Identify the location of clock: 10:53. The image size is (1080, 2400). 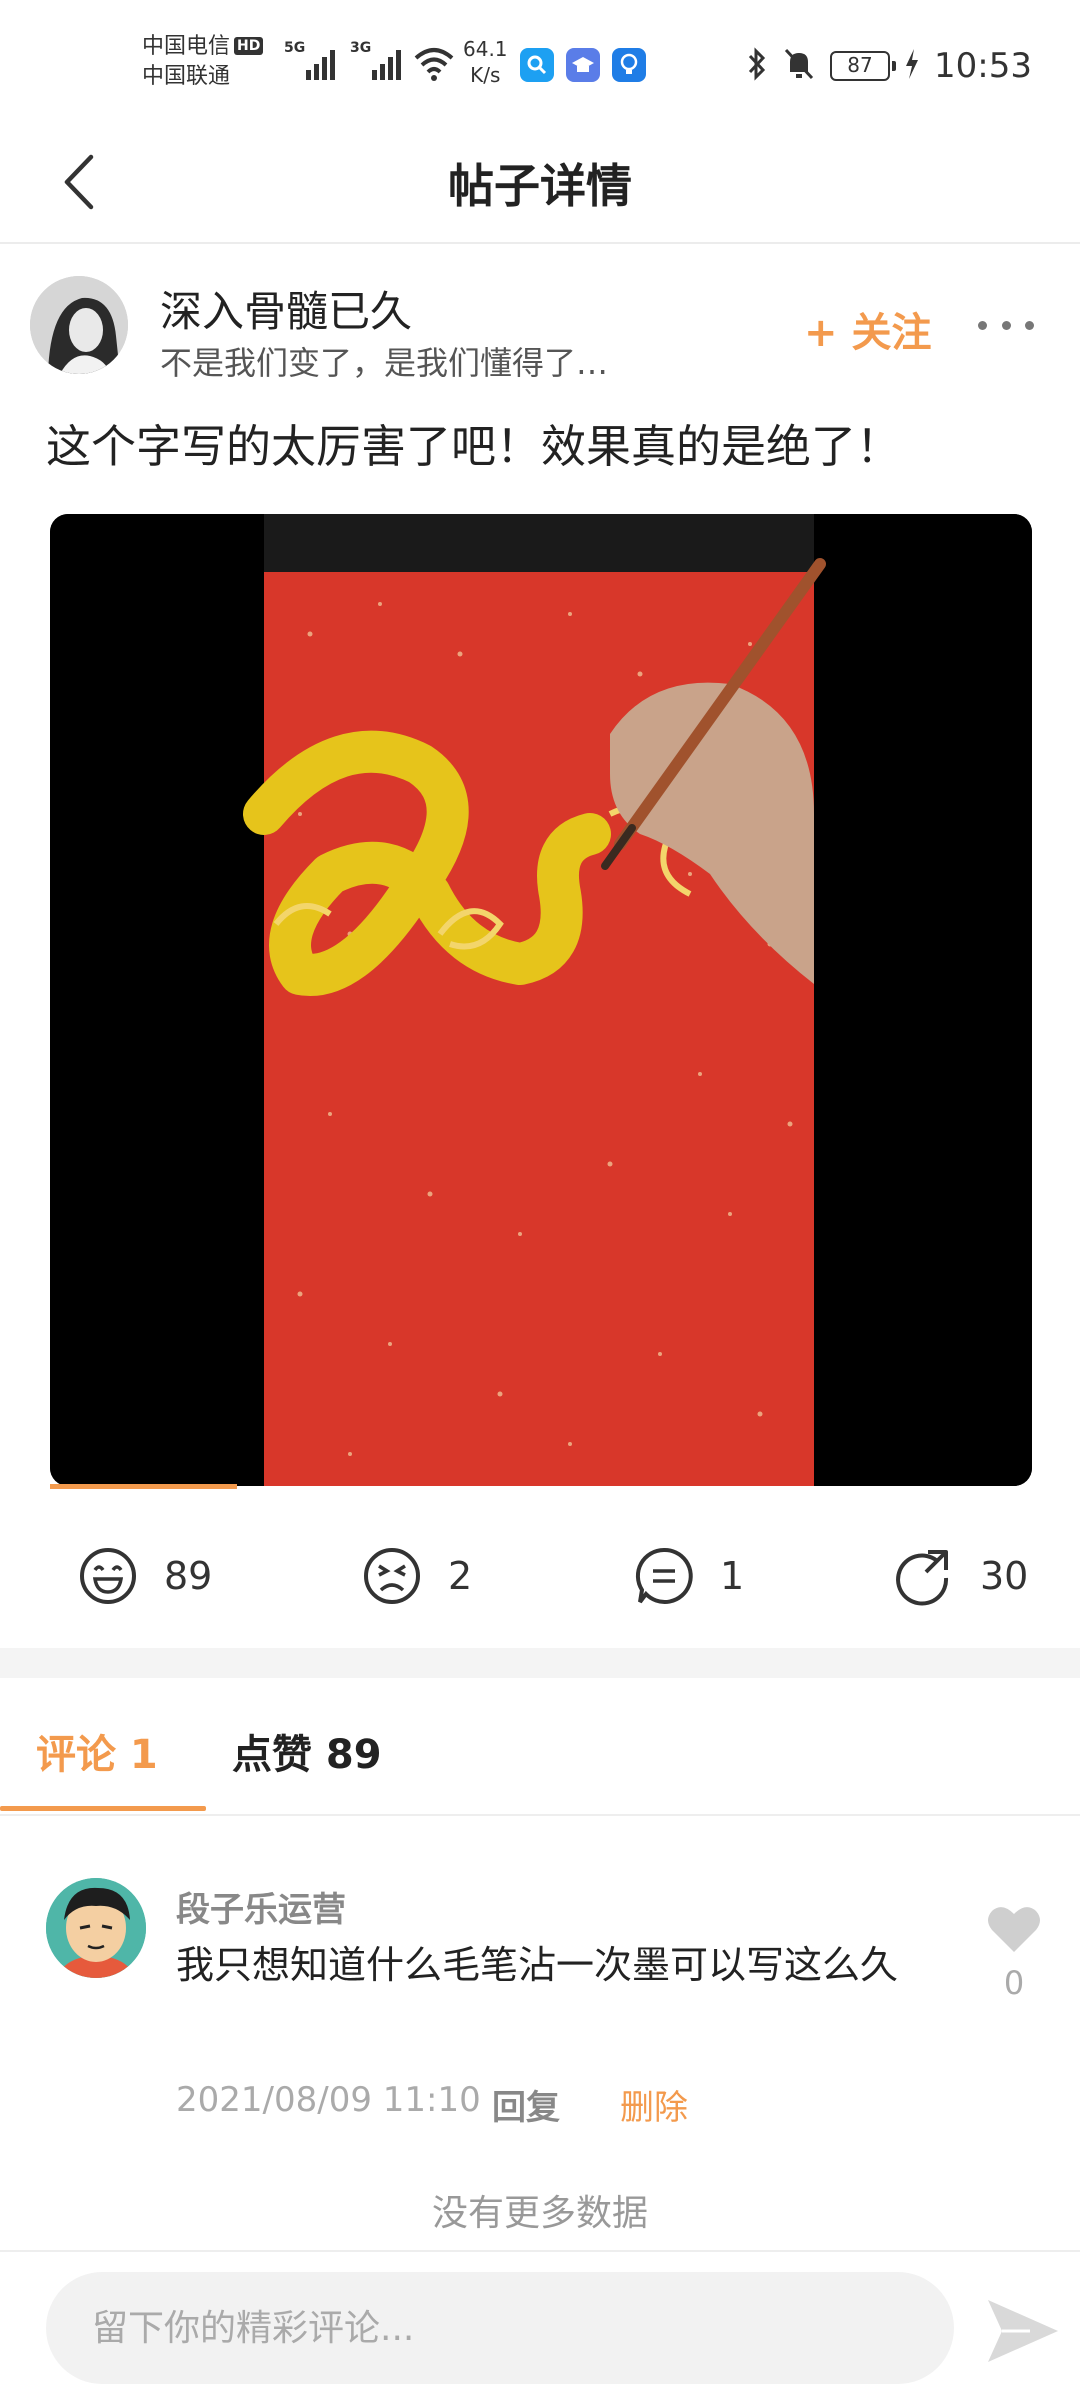
(983, 66).